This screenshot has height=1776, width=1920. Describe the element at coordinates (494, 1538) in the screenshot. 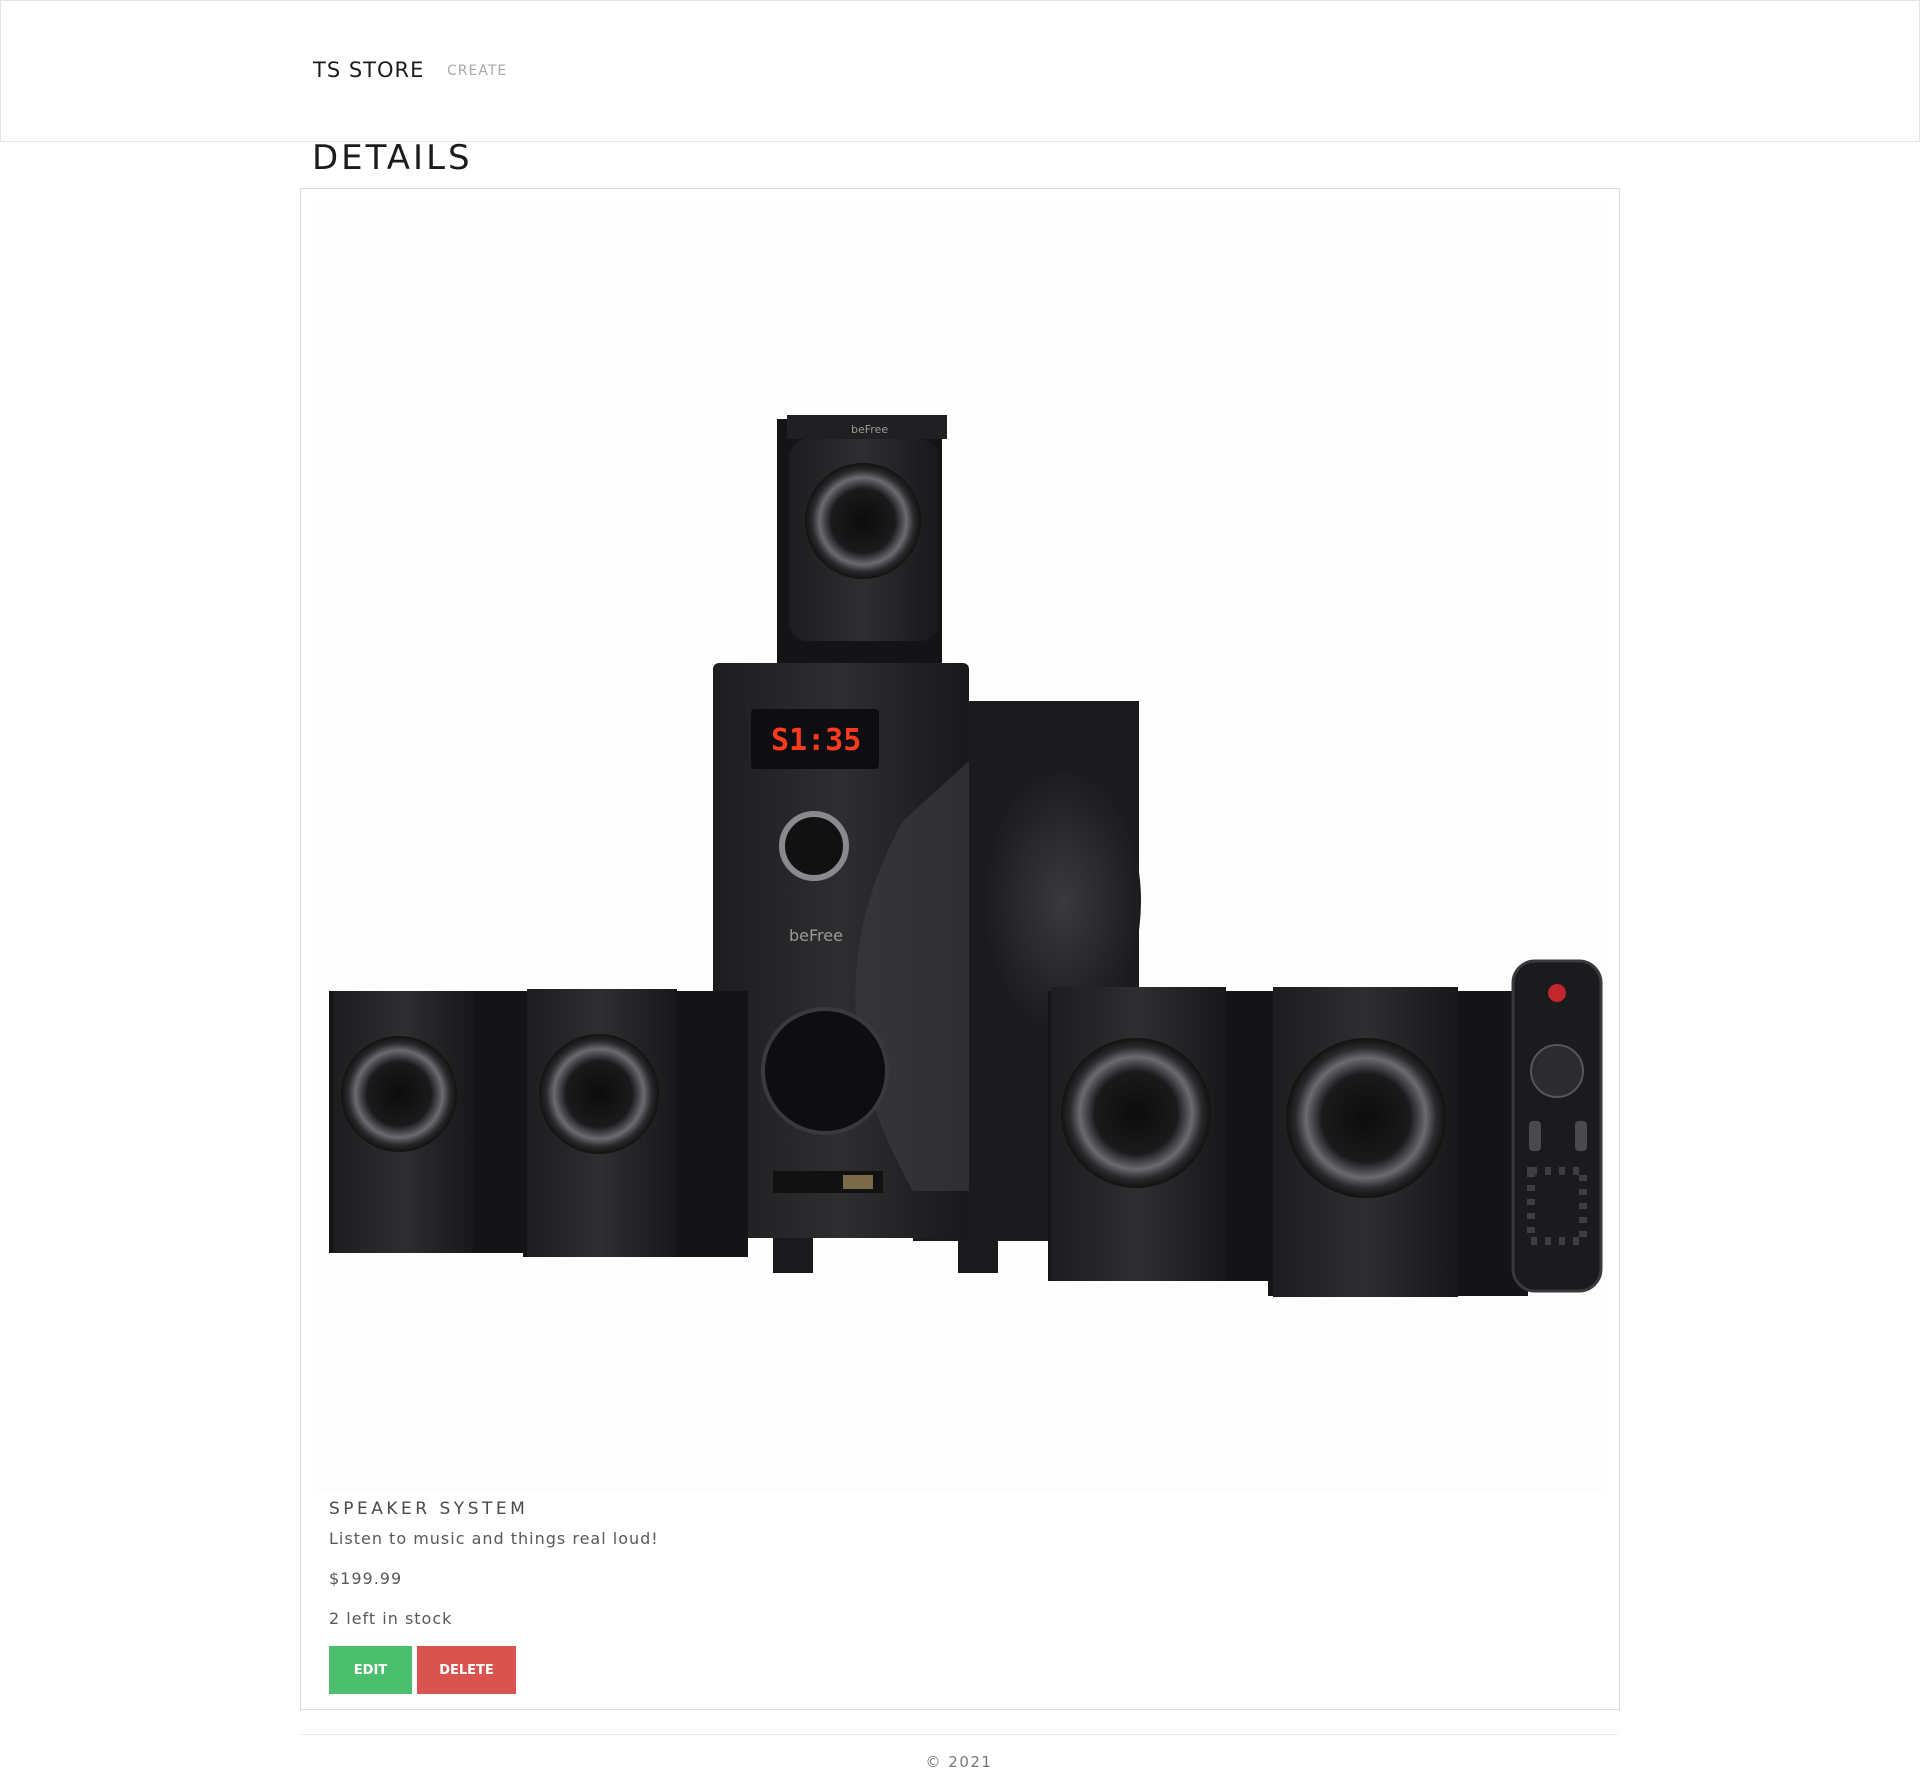

I see `product-description: Listen to music and things real loud!` at that location.